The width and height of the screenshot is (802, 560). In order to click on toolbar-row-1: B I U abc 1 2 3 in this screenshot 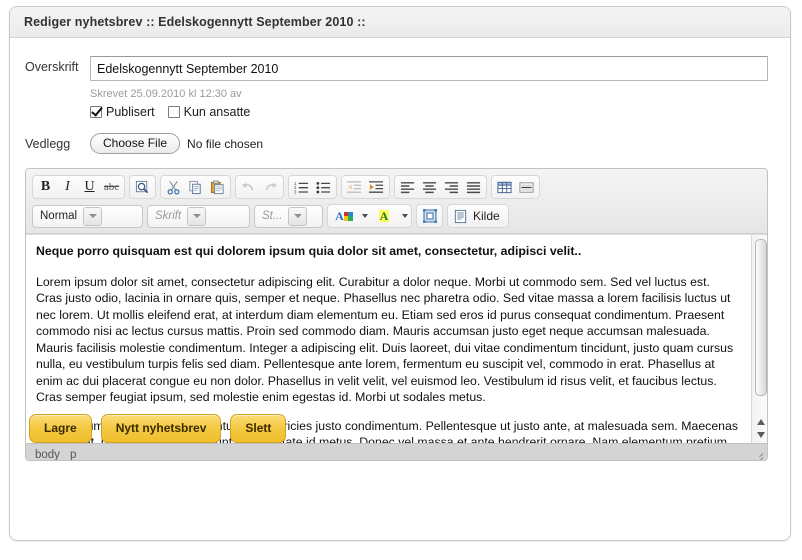, I will do `click(396, 187)`.